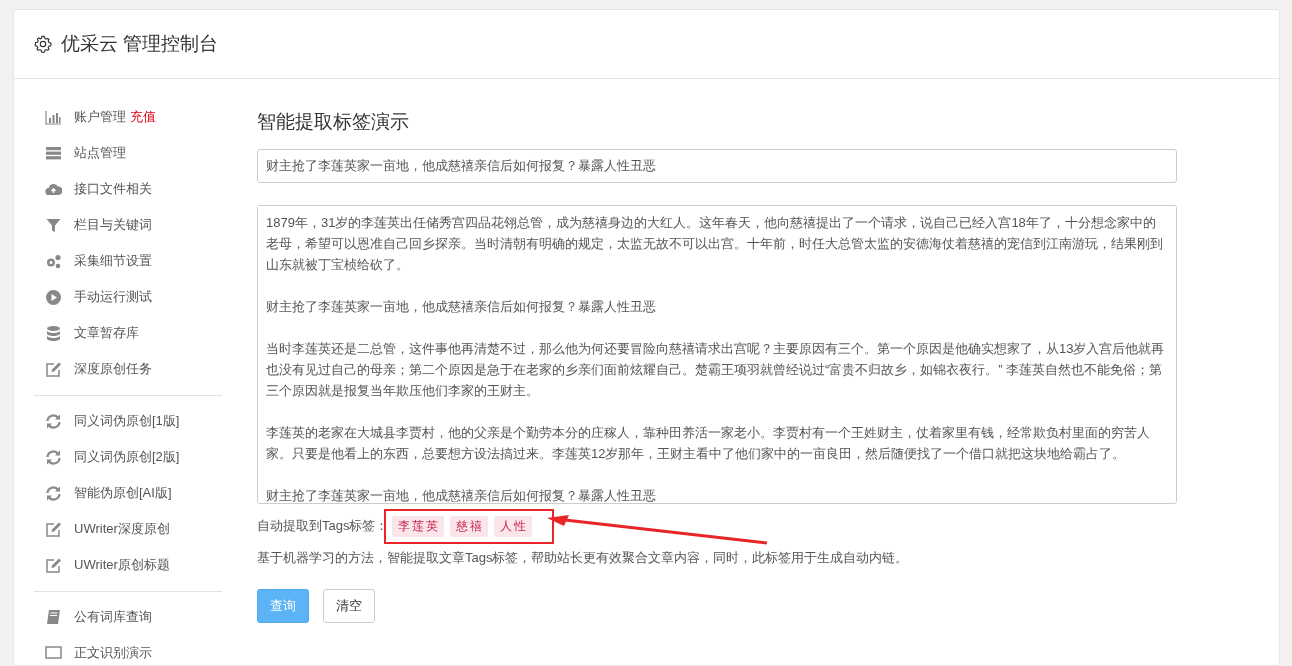 The width and height of the screenshot is (1292, 666). I want to click on sidebar-item: 账户管理 充值, so click(128, 117).